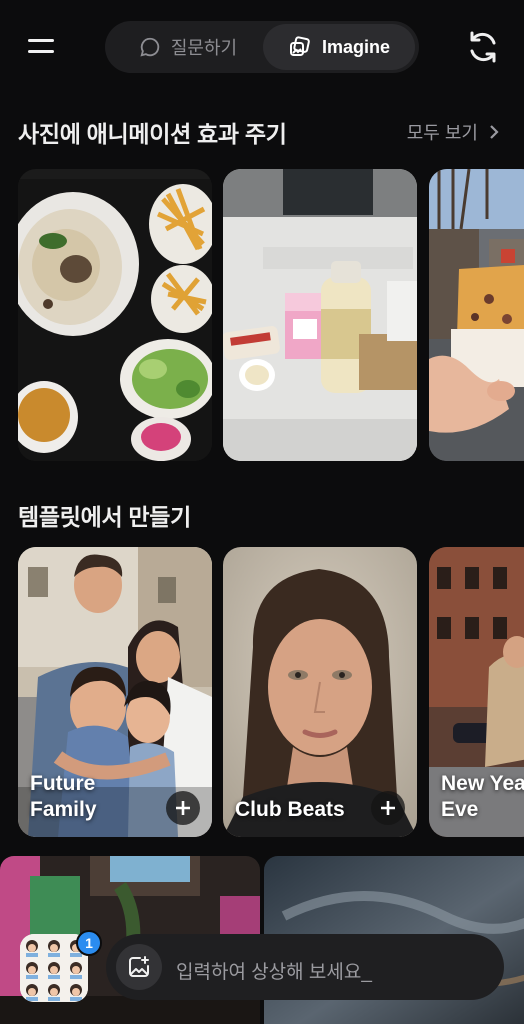  I want to click on template-section-title: 템플릿에서 만들기, so click(104, 517).